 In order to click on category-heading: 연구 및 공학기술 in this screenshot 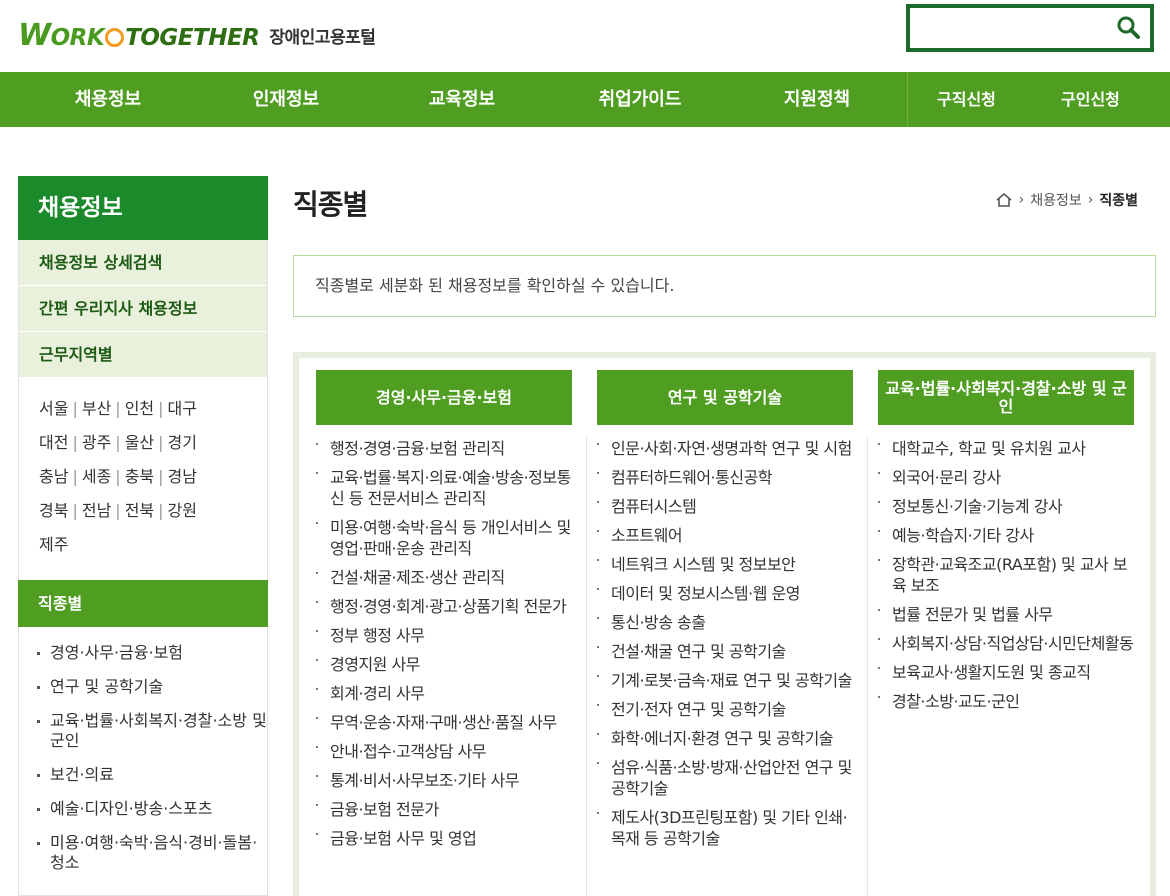, I will do `click(725, 397)`.